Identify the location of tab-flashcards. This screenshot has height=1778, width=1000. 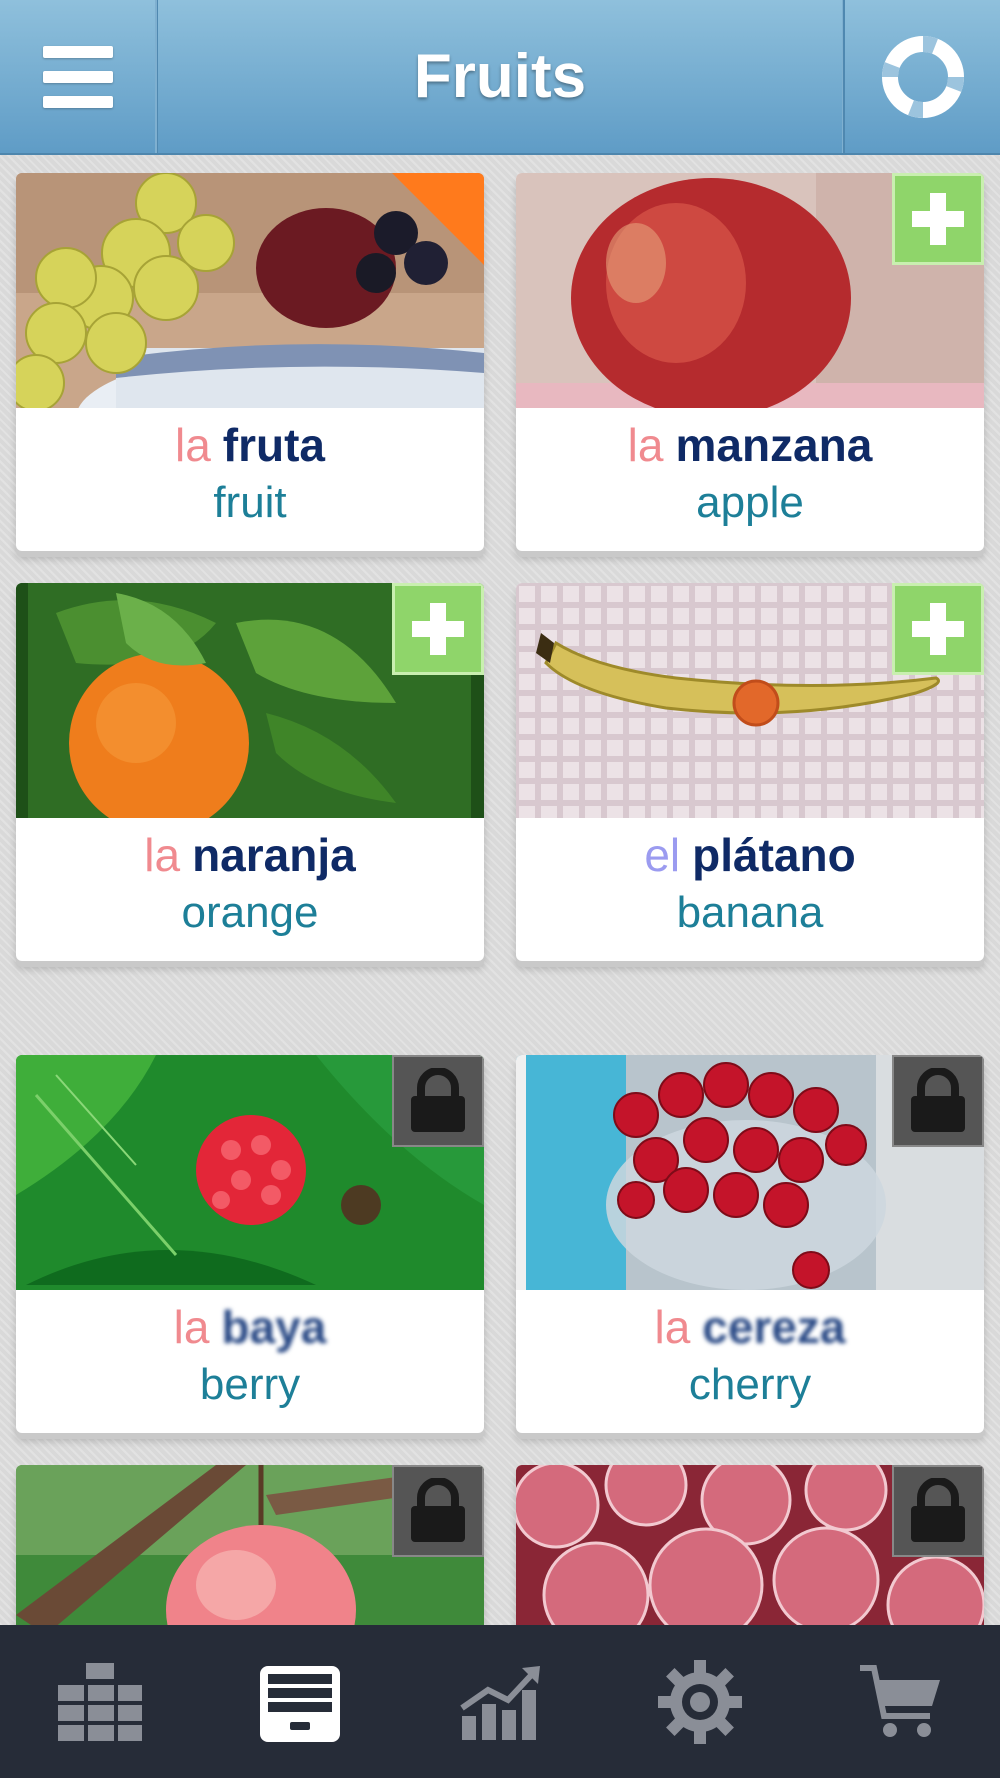
(300, 1702).